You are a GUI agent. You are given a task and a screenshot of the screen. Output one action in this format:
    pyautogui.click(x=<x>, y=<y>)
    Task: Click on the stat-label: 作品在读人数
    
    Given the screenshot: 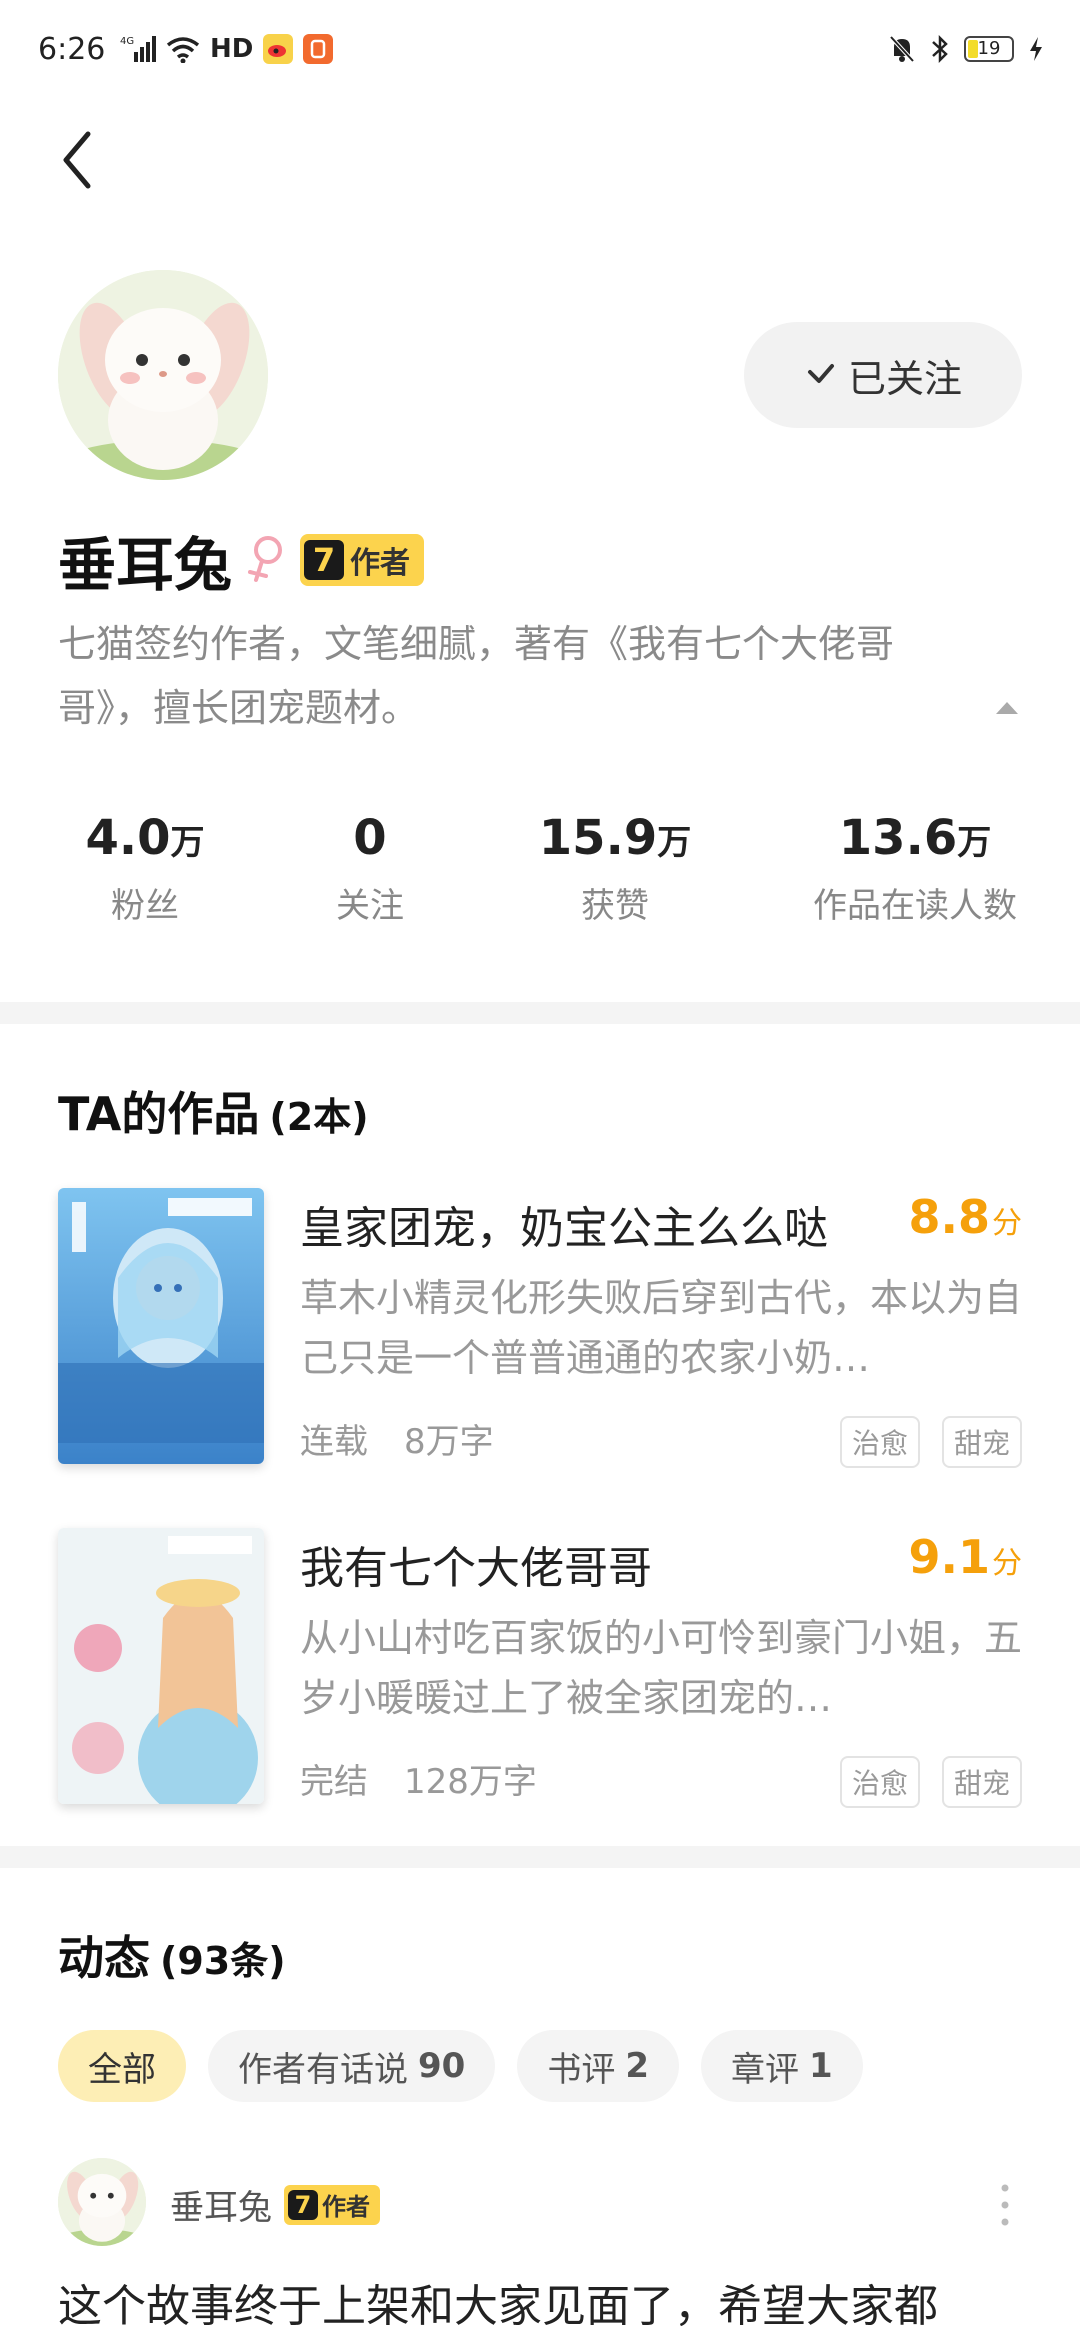 What is the action you would take?
    pyautogui.click(x=915, y=906)
    